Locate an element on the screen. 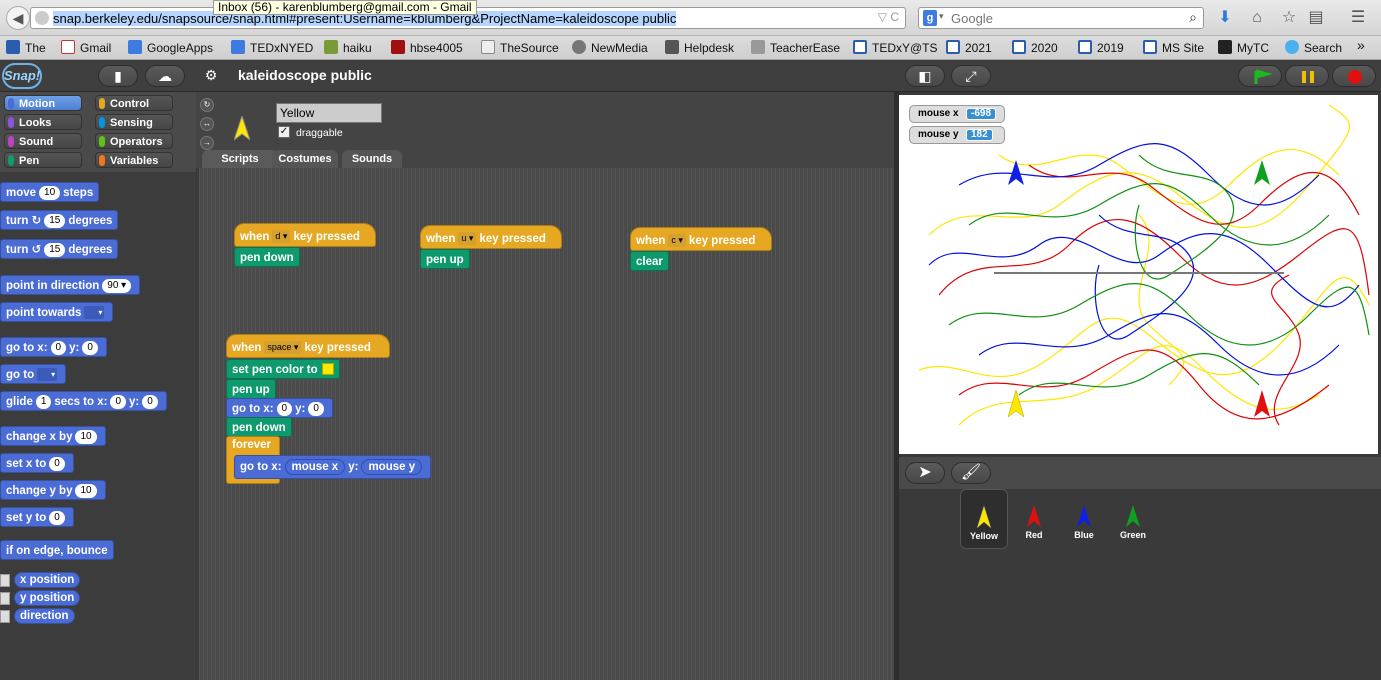 The height and width of the screenshot is (680, 1381). y-change-input: 10 is located at coordinates (86, 491).